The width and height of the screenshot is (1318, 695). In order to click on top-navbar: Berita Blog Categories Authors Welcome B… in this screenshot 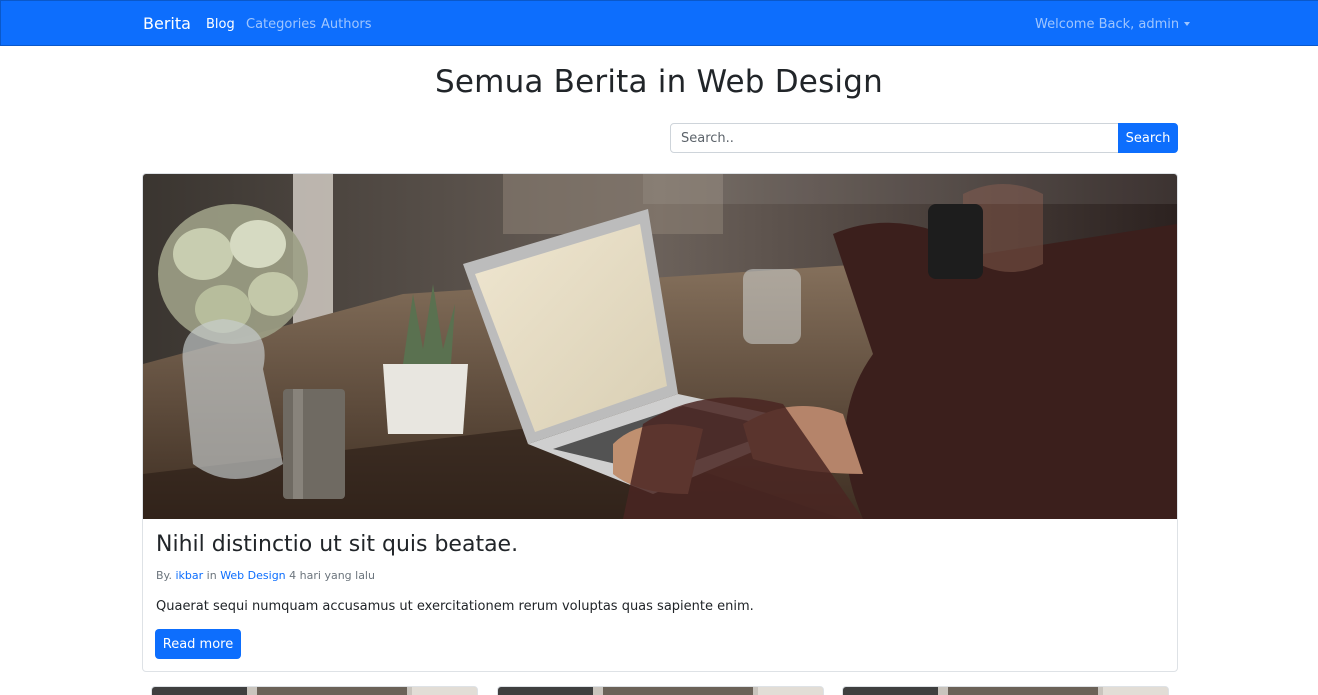, I will do `click(659, 23)`.